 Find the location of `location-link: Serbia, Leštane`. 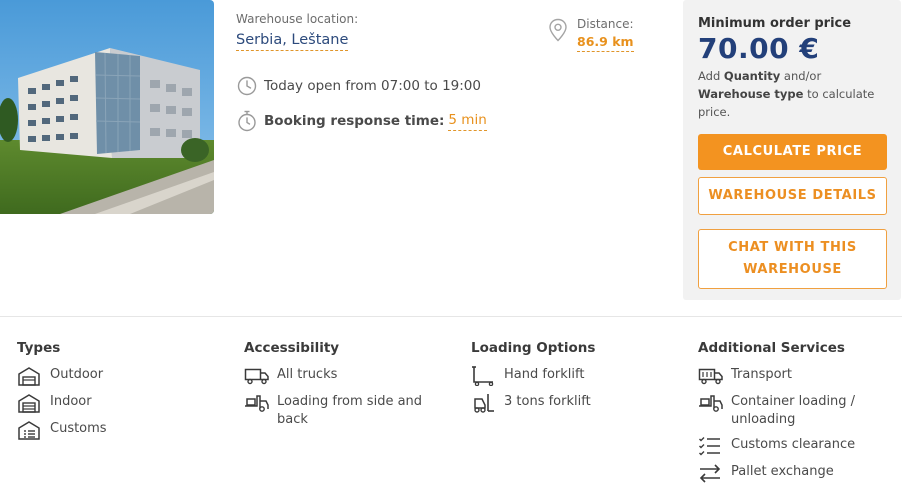

location-link: Serbia, Leštane is located at coordinates (292, 41).